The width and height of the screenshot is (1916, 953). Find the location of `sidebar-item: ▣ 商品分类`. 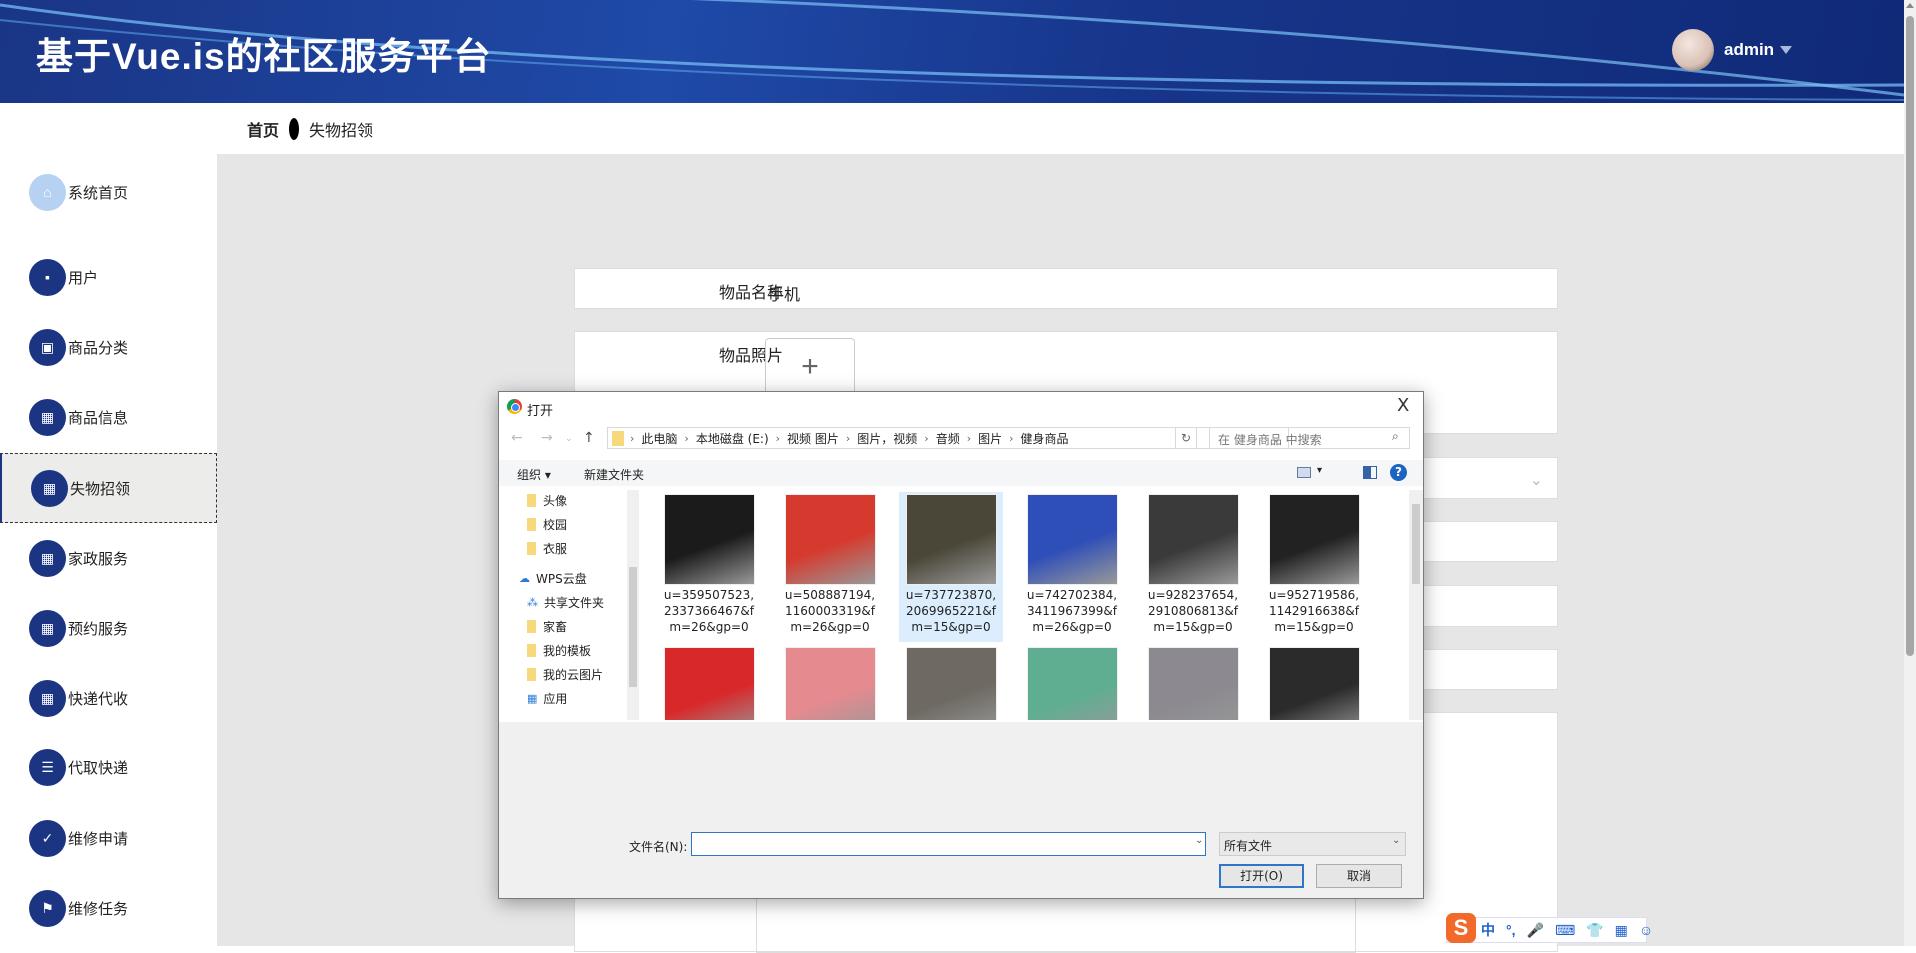

sidebar-item: ▣ 商品分类 is located at coordinates (108, 347).